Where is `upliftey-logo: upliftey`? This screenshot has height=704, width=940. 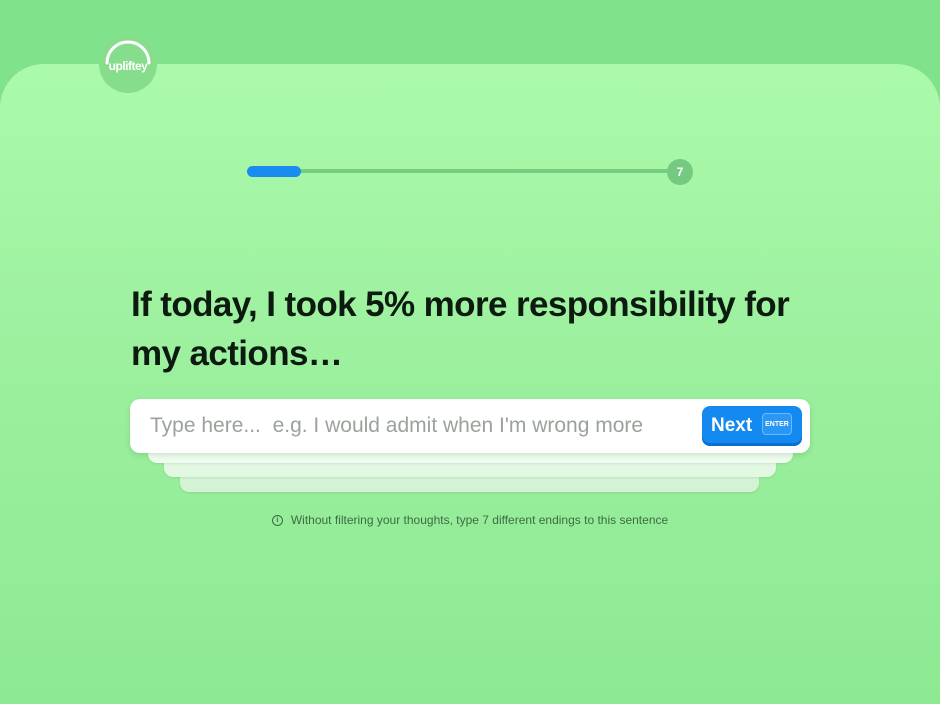
upliftey-logo: upliftey is located at coordinates (128, 64).